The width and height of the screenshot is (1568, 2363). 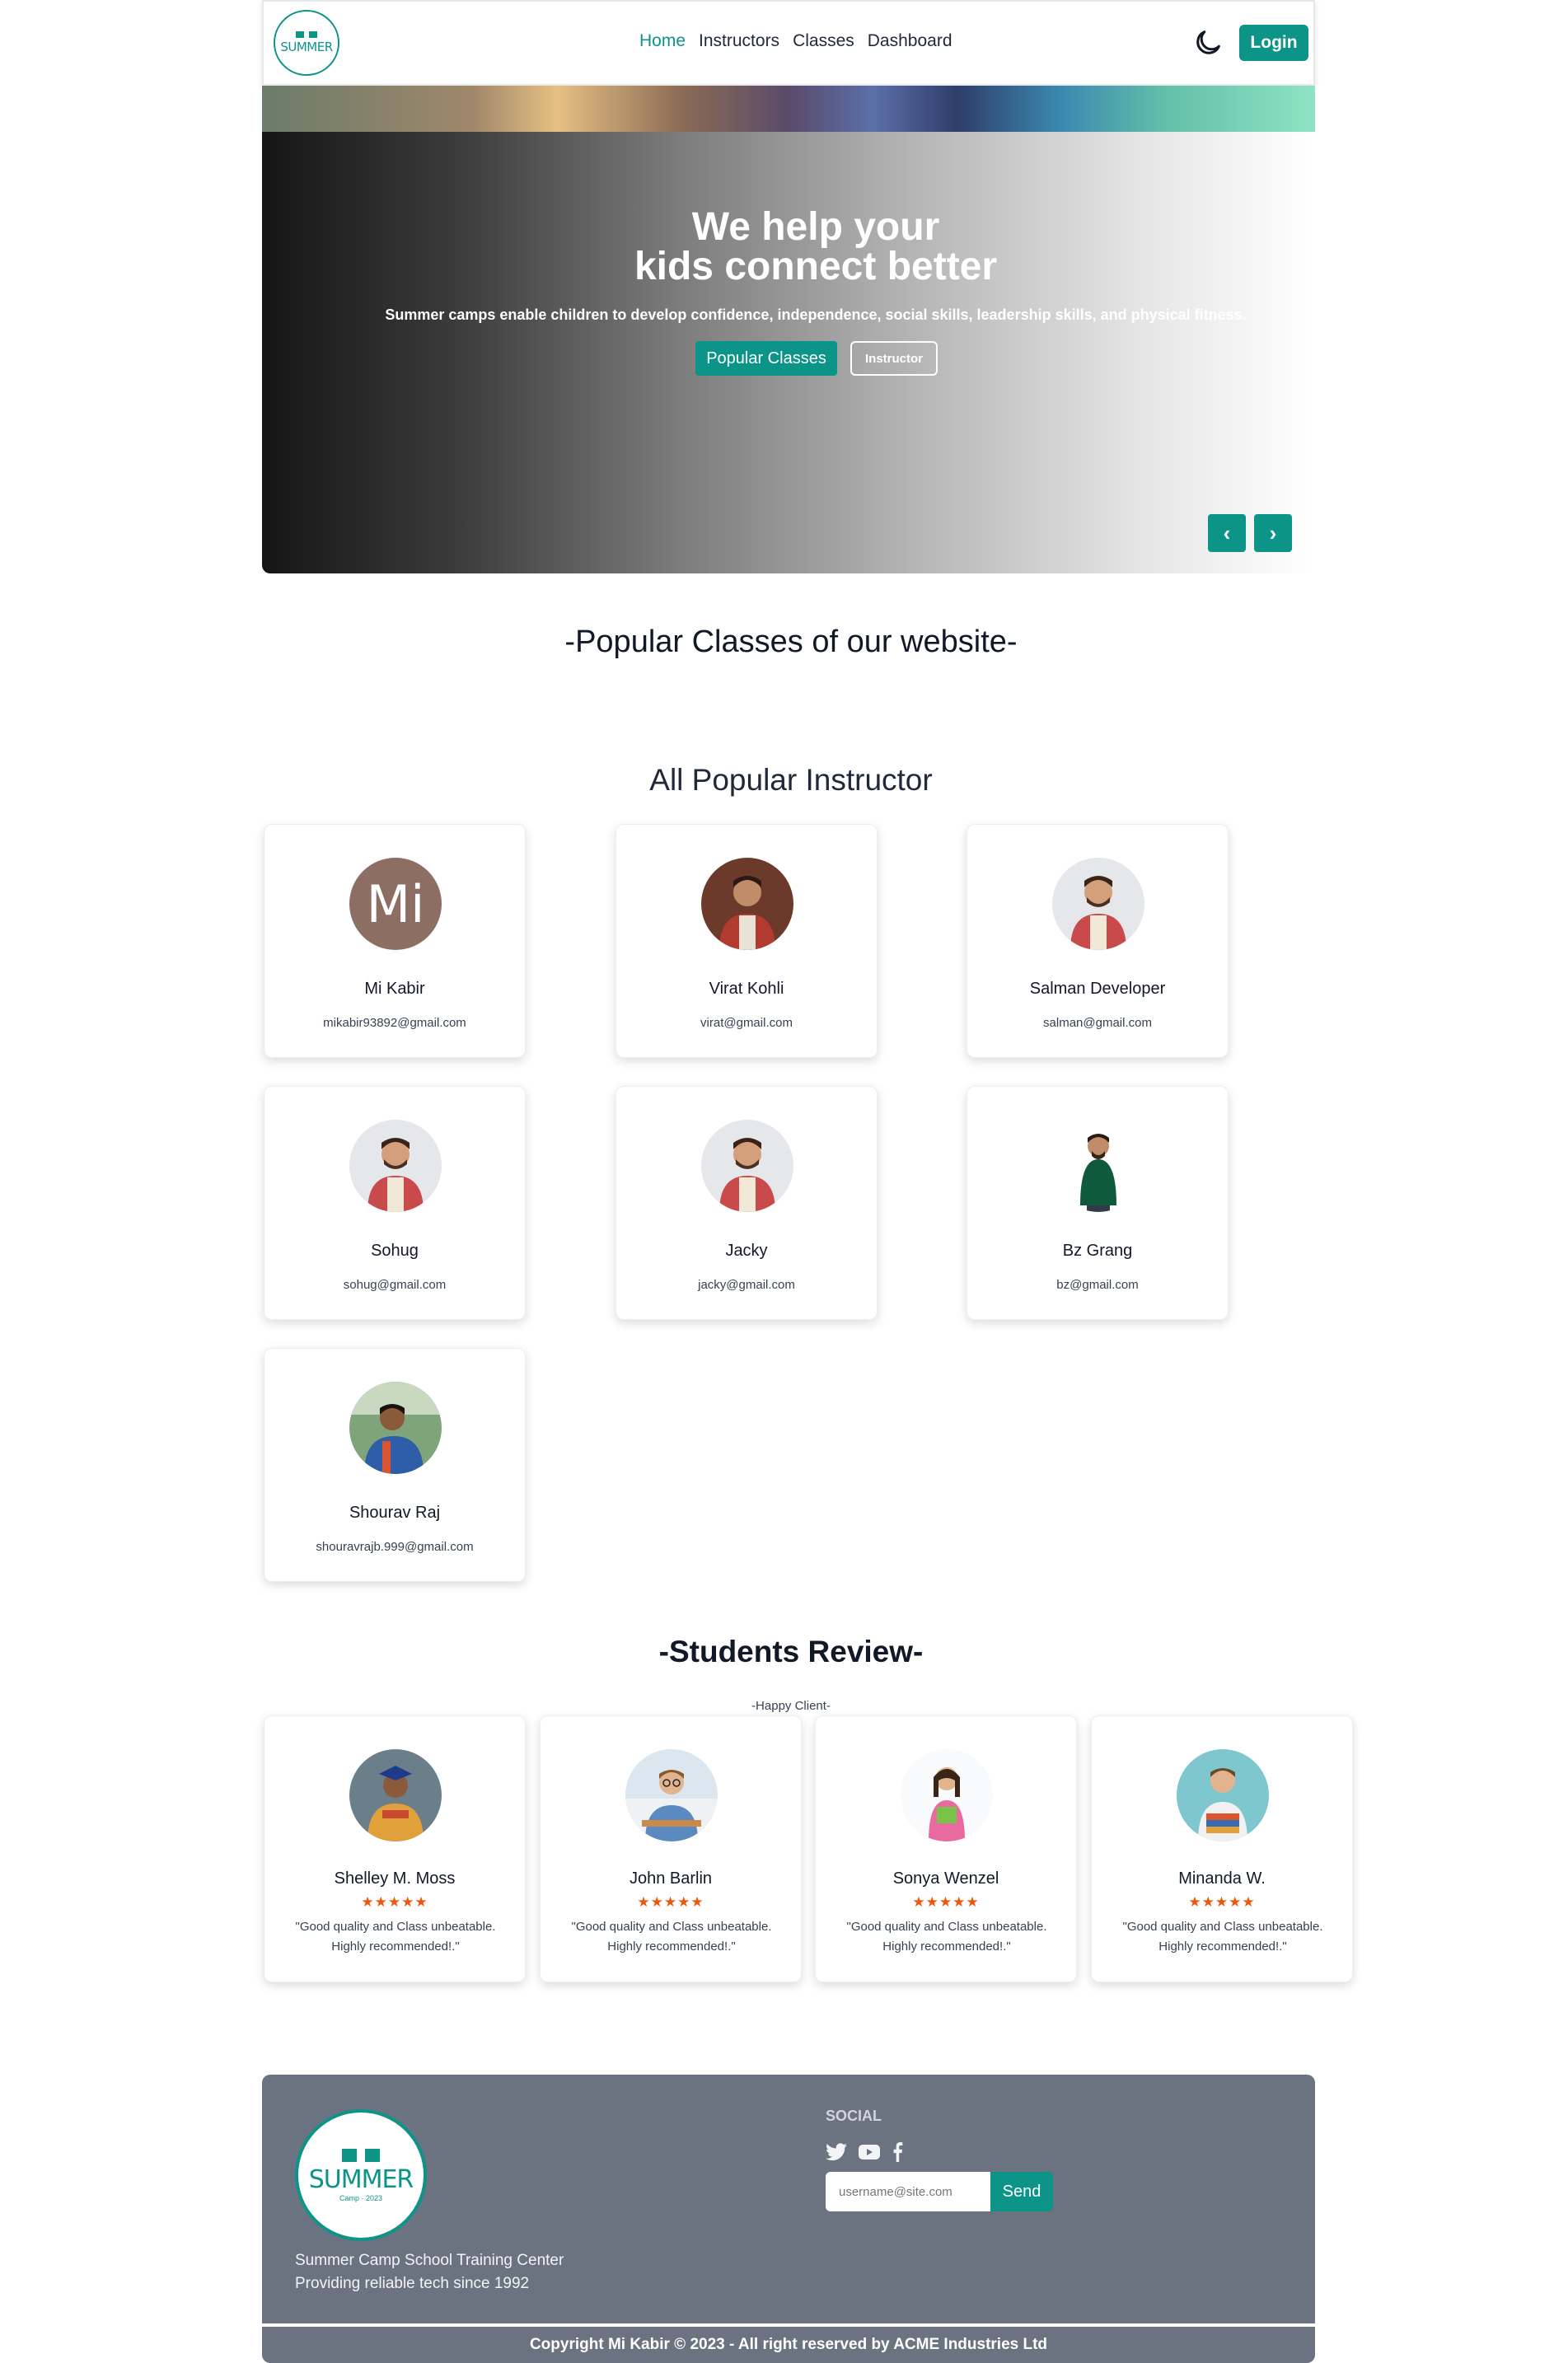 I want to click on instructor-name: Sohug, so click(x=395, y=1251).